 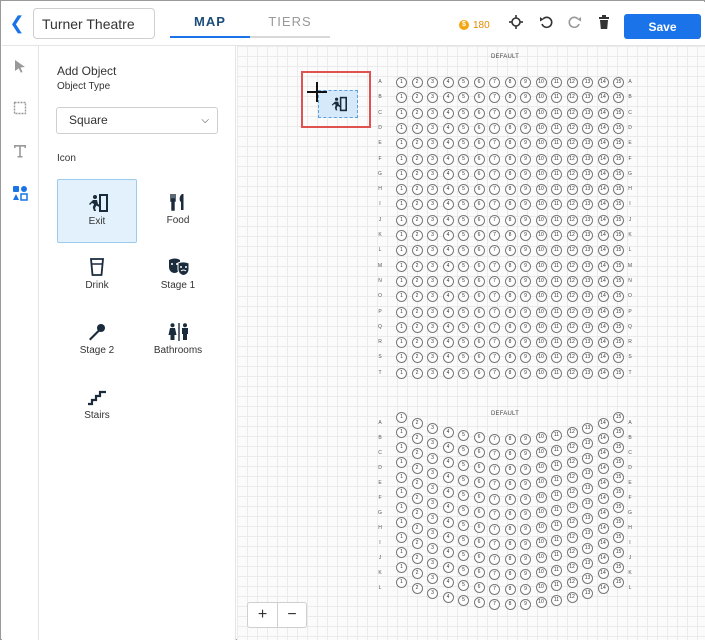 What do you see at coordinates (290, 23) in the screenshot?
I see `tab-tiers: TIERS` at bounding box center [290, 23].